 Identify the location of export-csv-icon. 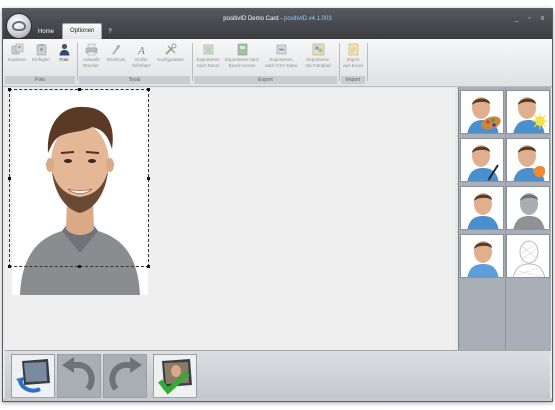
(281, 49).